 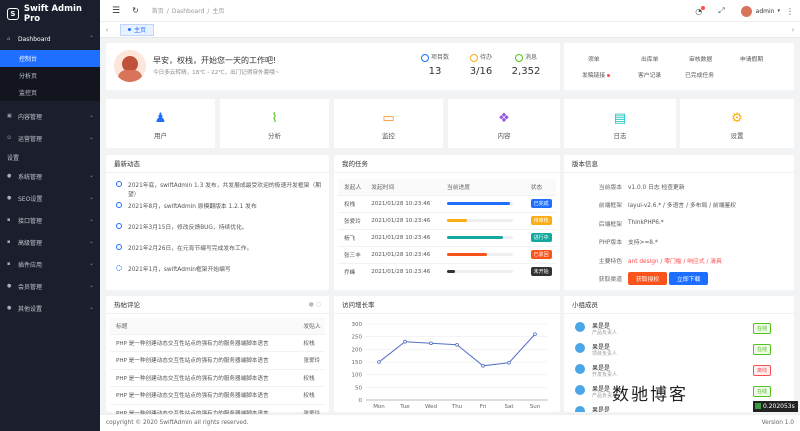 I want to click on plugin-icon: ▪, so click(x=9, y=264).